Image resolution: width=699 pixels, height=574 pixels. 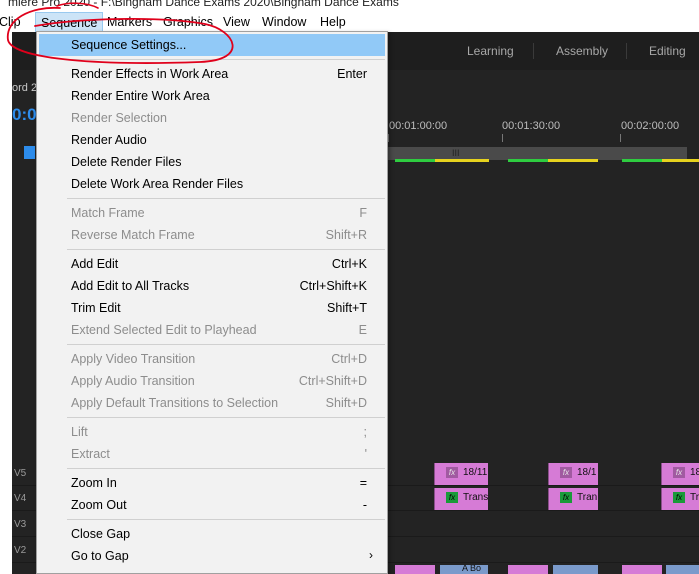 I want to click on menu-graphics: Graphics, so click(x=188, y=22).